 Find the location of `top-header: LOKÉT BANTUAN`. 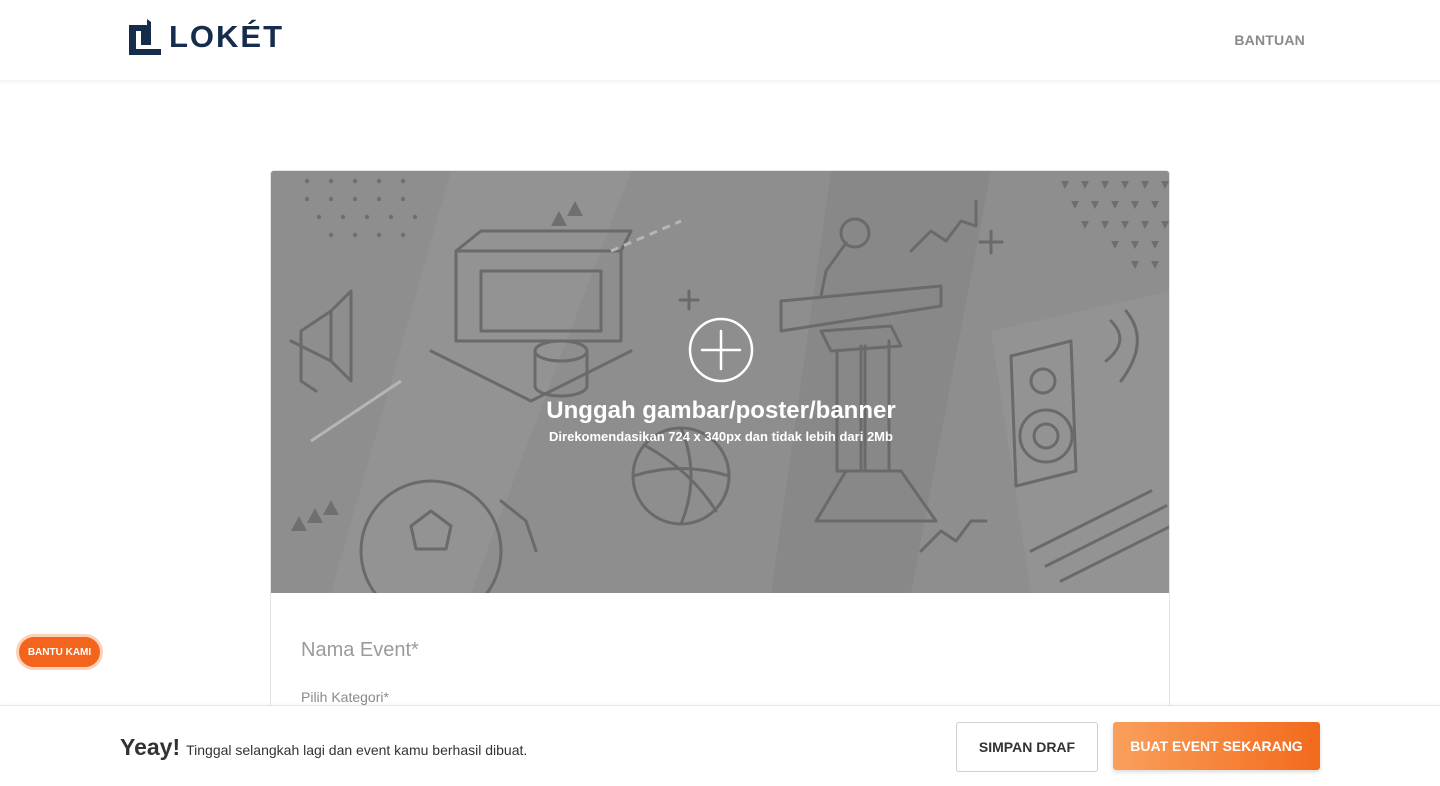

top-header: LOKÉT BANTUAN is located at coordinates (720, 40).